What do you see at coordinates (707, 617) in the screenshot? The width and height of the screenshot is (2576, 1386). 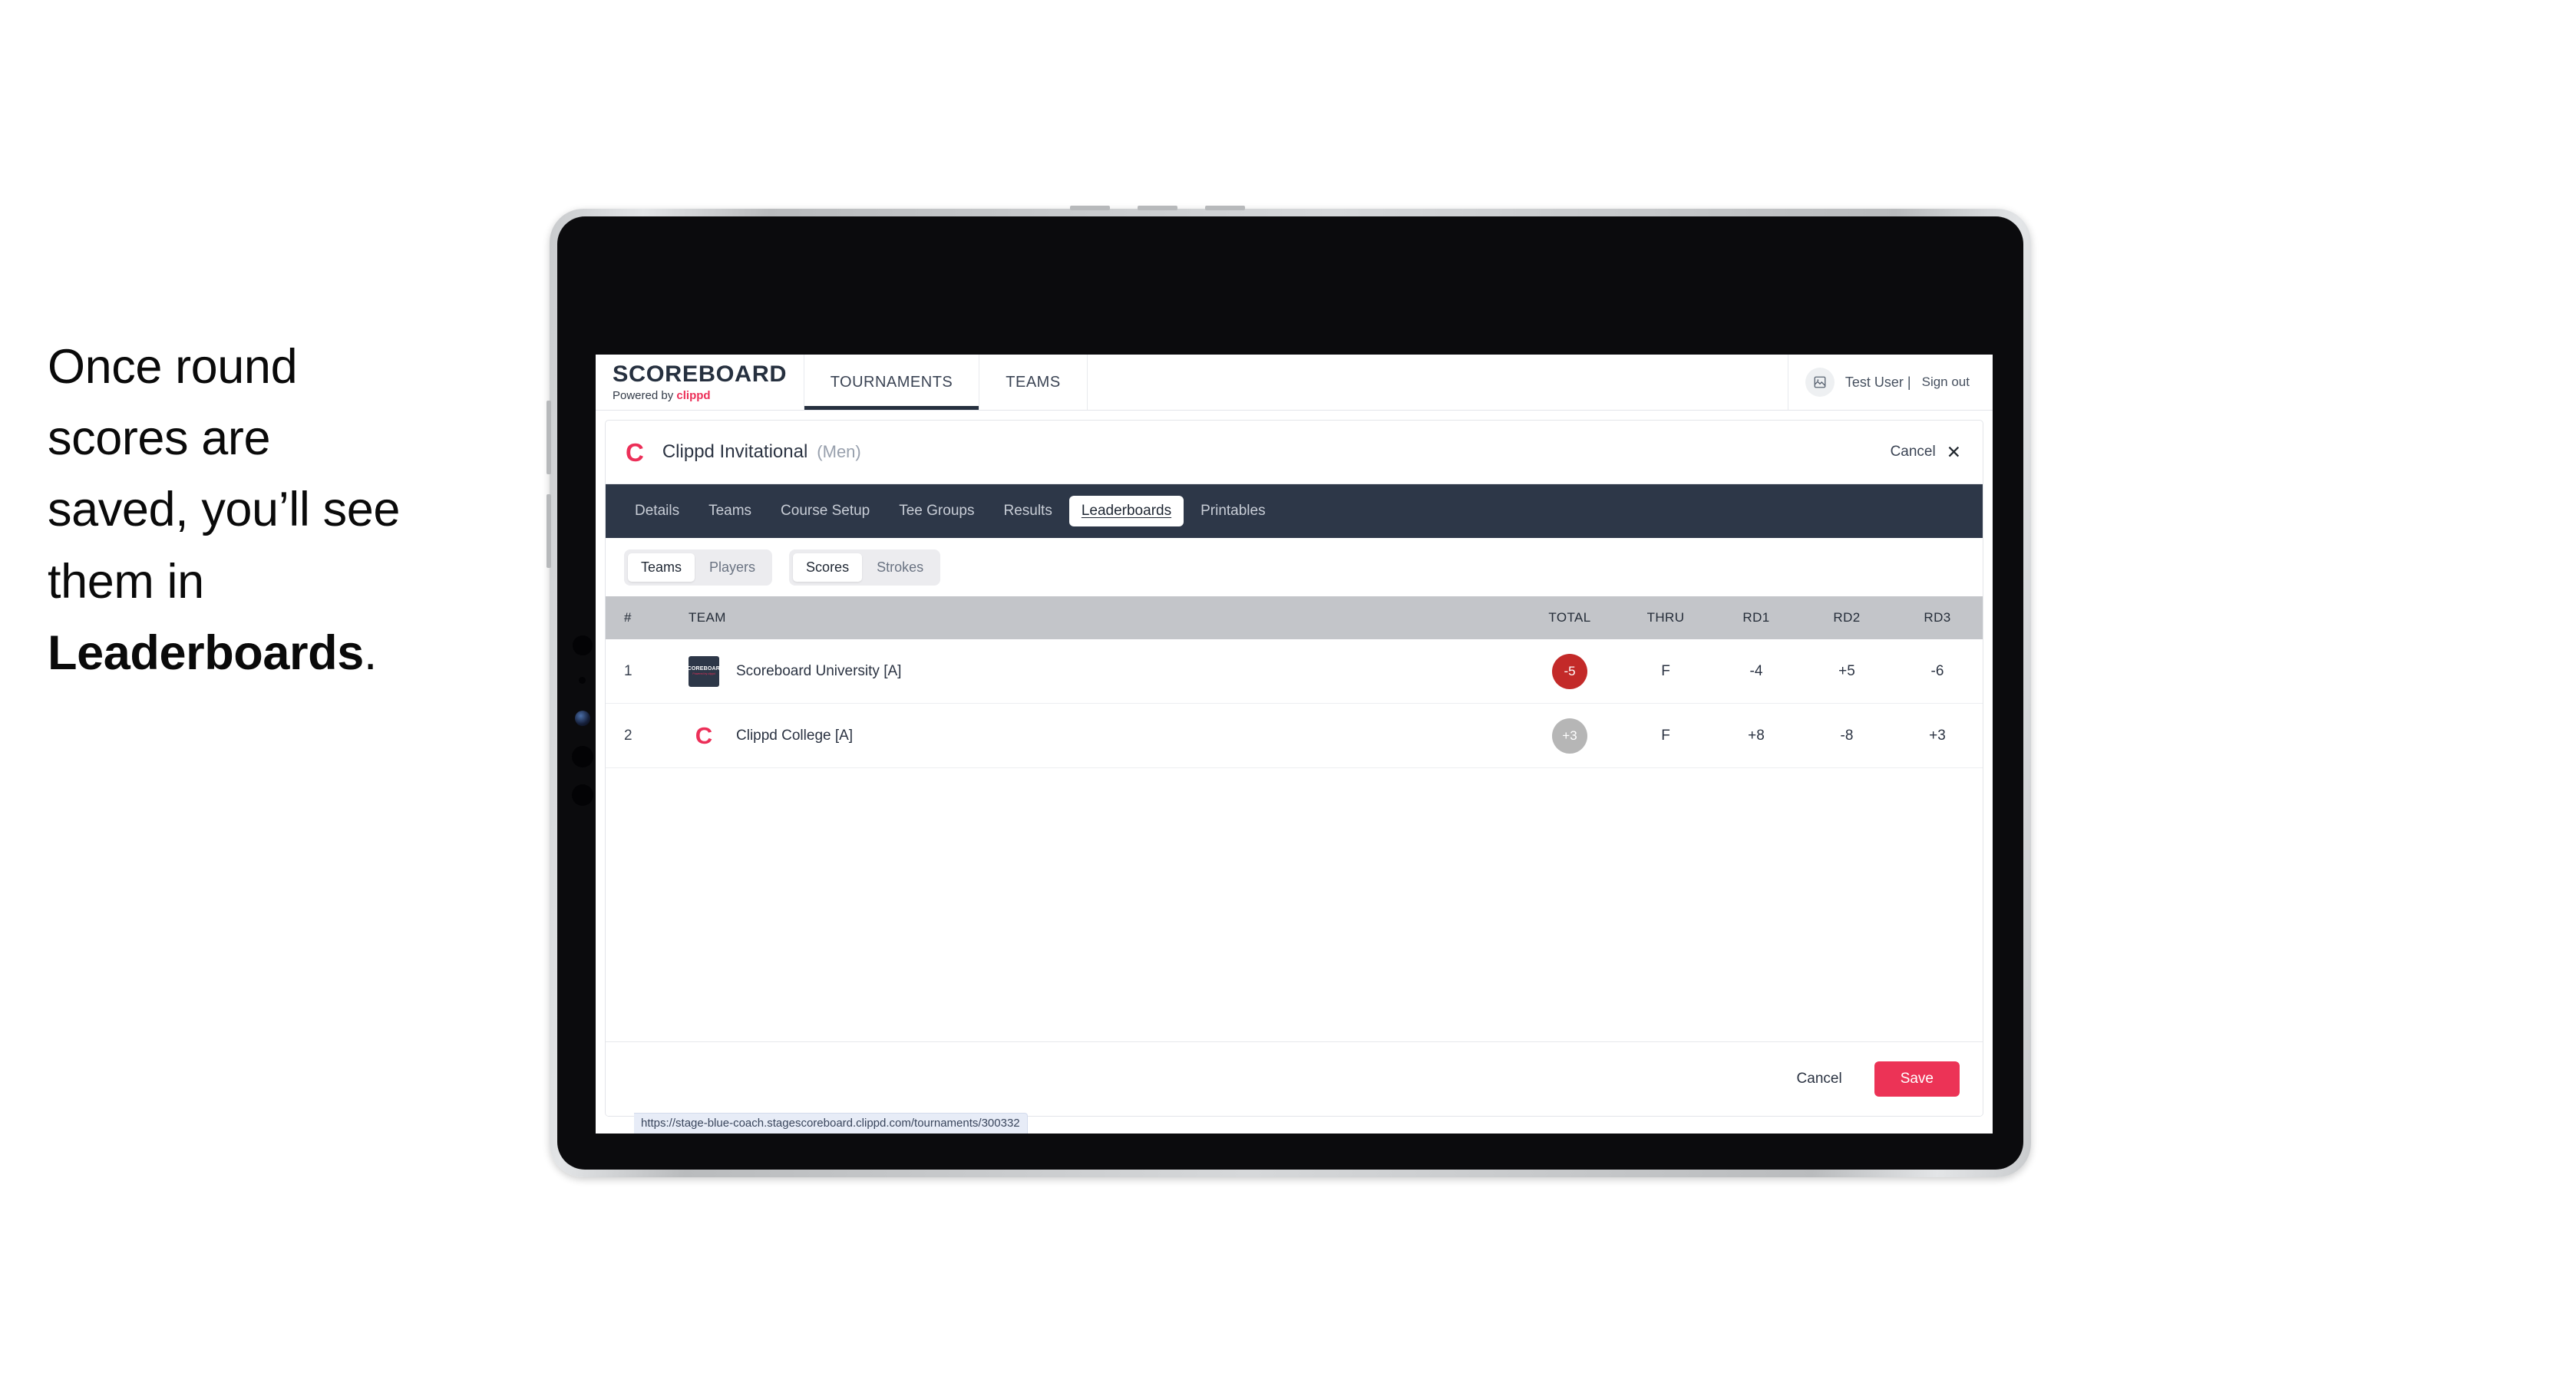 I see `column-header-team: TEAM` at bounding box center [707, 617].